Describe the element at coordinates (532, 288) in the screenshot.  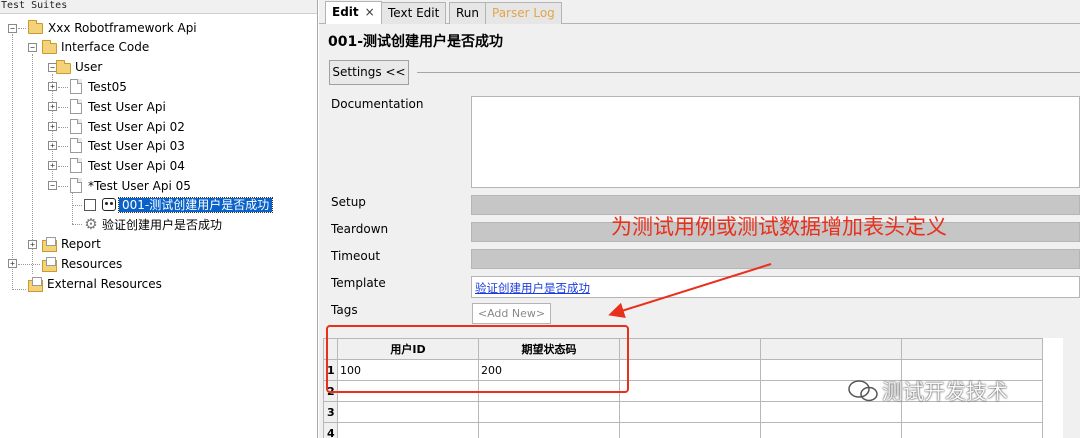
I see `template-link: 验证创建用户是否成功` at that location.